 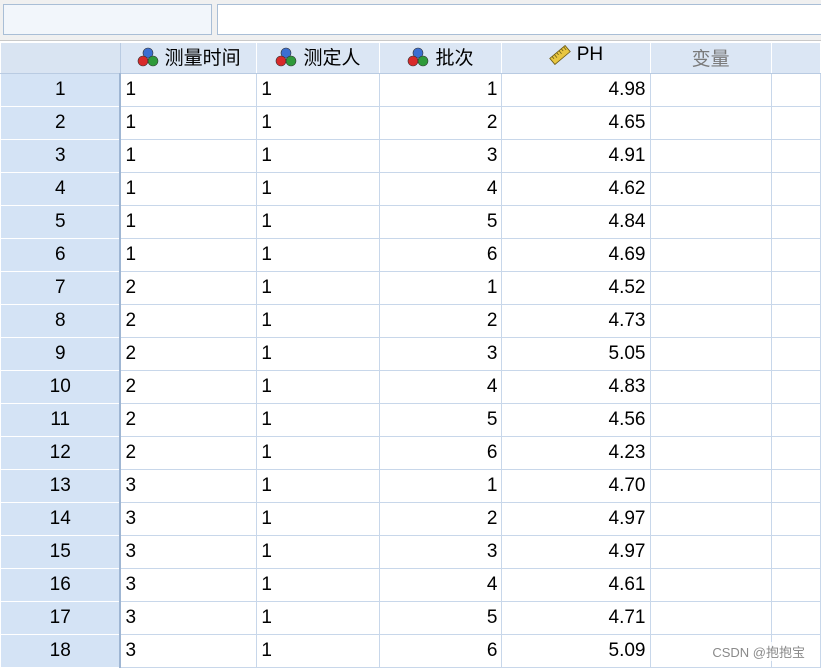 What do you see at coordinates (576, 453) in the screenshot?
I see `data-cell: 4.23` at bounding box center [576, 453].